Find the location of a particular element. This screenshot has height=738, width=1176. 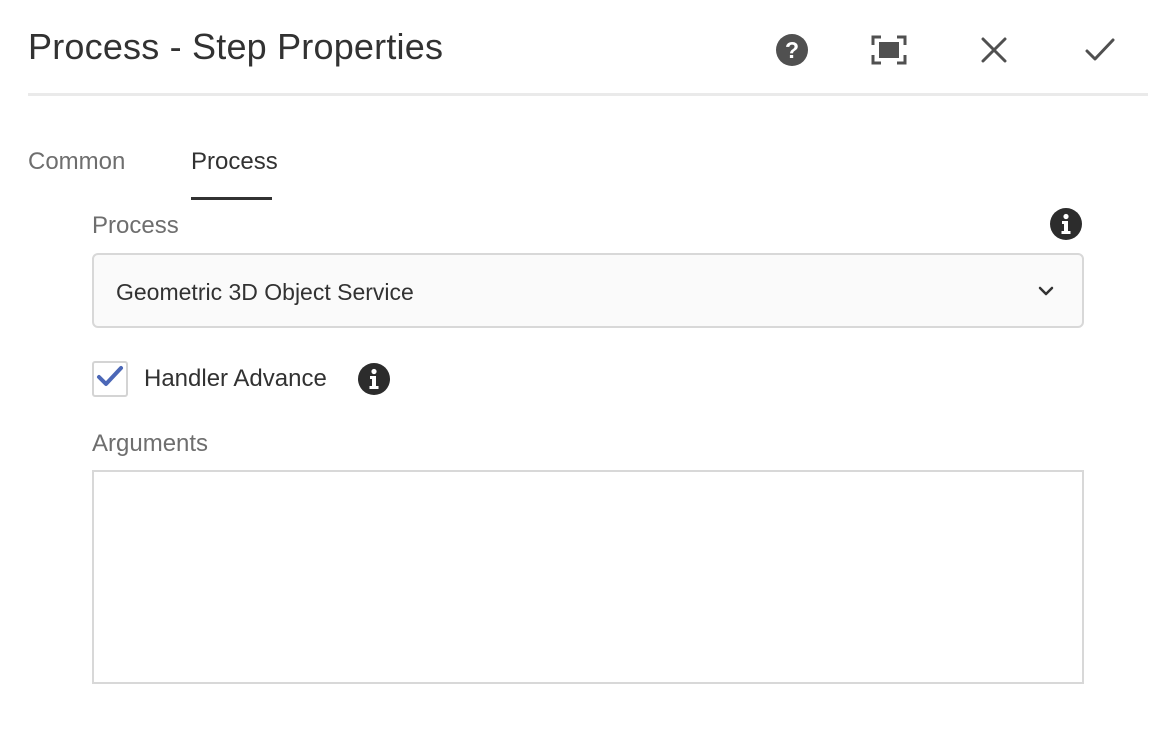

handler-advance-checkbox is located at coordinates (110, 379).